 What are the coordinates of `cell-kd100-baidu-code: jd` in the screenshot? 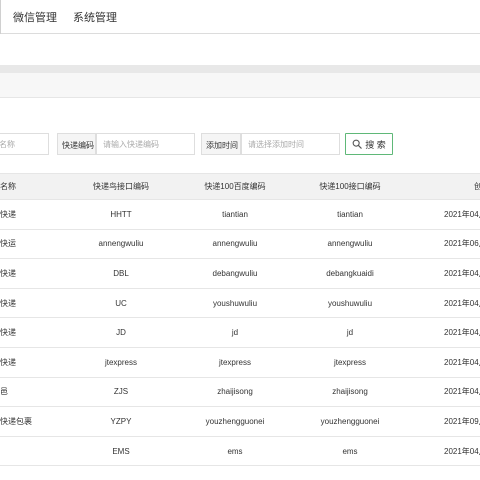 It's located at (235, 333).